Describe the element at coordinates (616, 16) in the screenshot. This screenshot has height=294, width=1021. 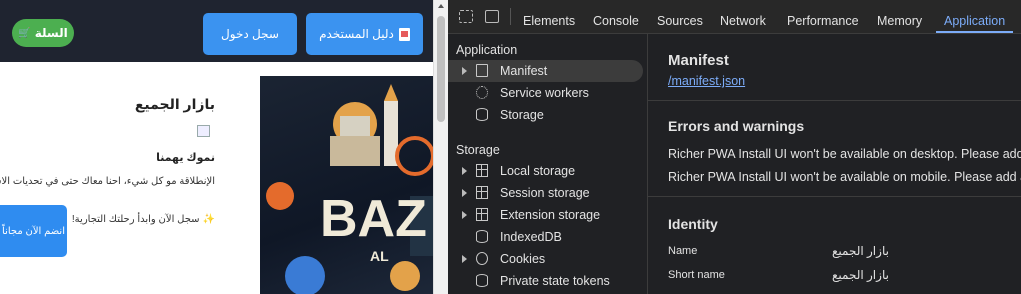
I see `tab-console: Console` at that location.